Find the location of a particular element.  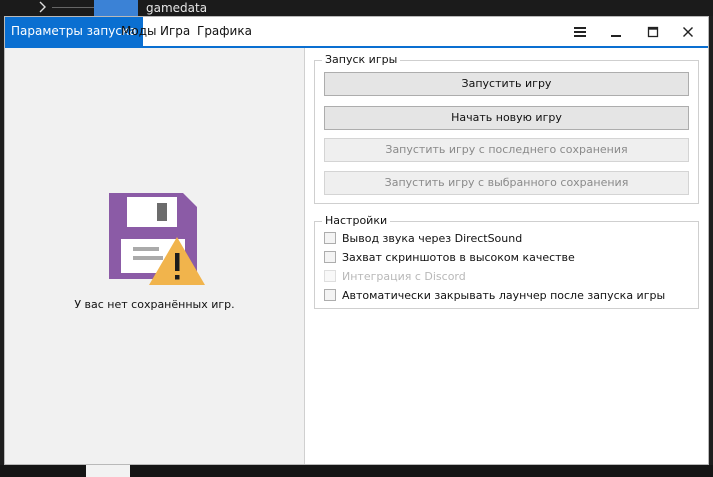

background-folder-title: gamedata is located at coordinates (177, 8).